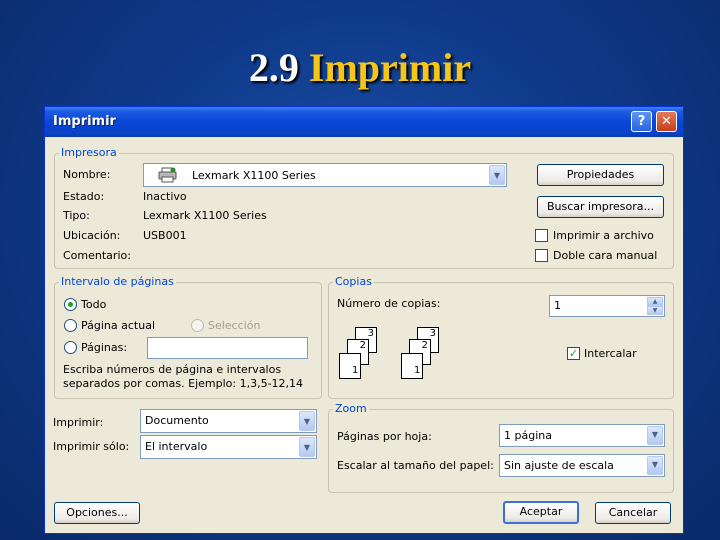 This screenshot has height=540, width=720. I want to click on range-current-radio, so click(70, 325).